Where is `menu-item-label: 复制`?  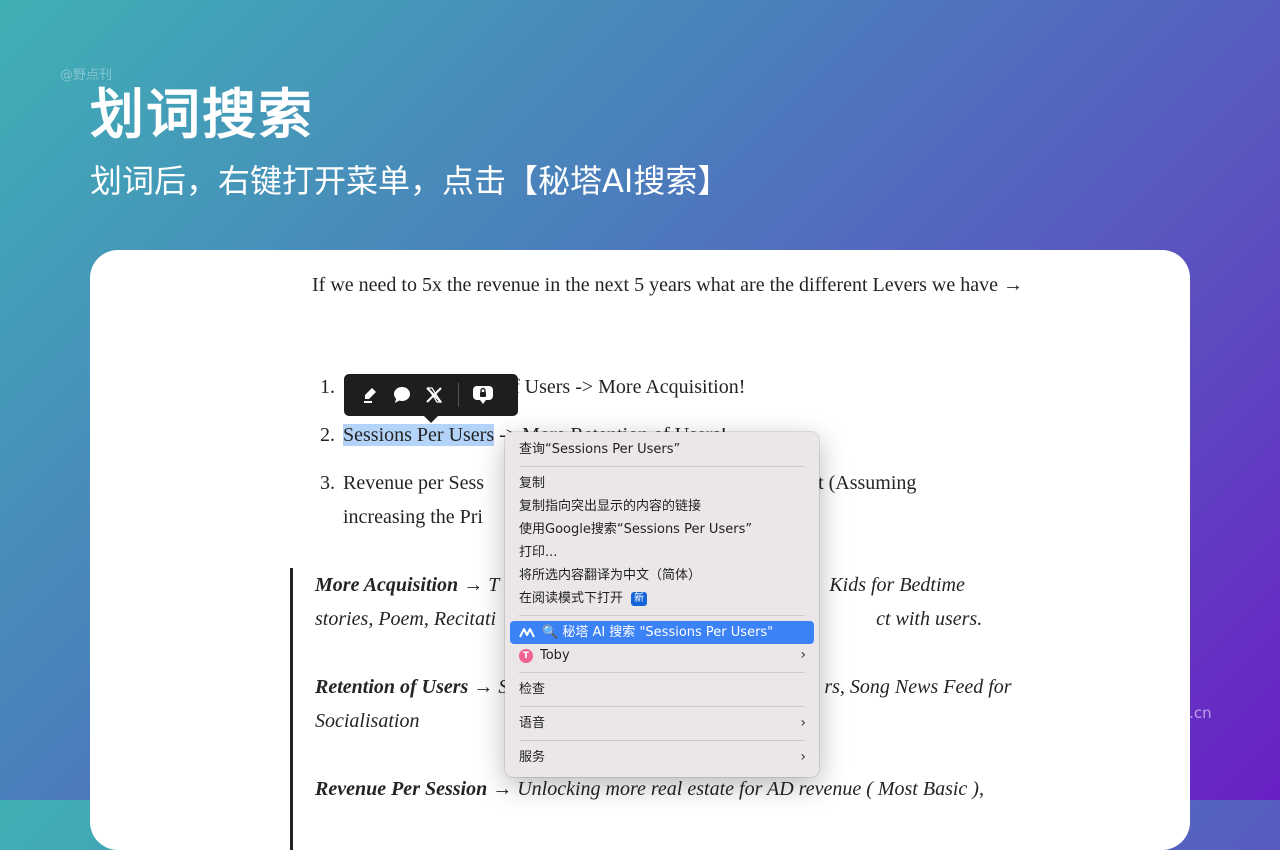 menu-item-label: 复制 is located at coordinates (532, 483).